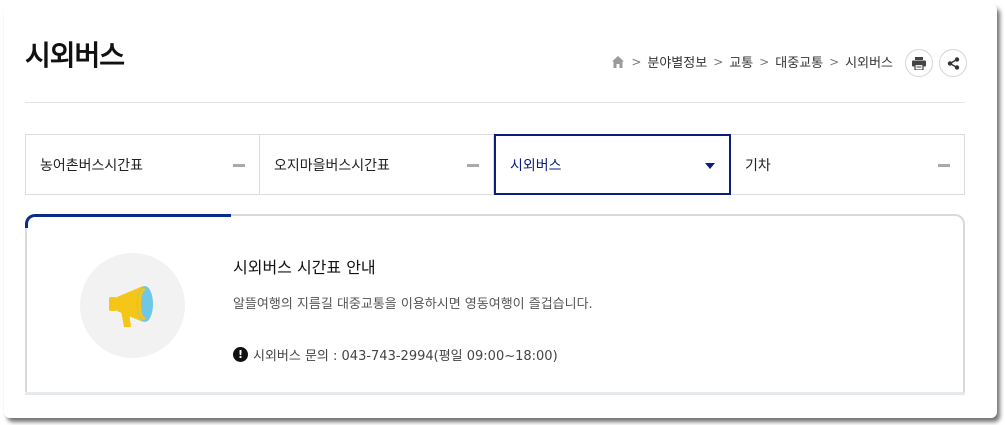  I want to click on tab-remote-village-bus-timetable: 오지마을버스시간표, so click(377, 164).